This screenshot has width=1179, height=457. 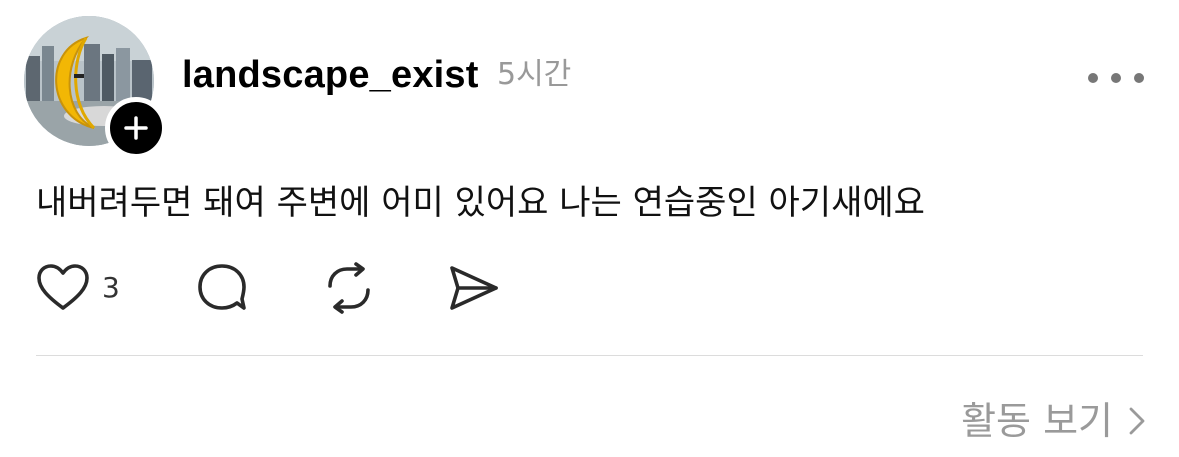 I want to click on repost-button, so click(x=349, y=288).